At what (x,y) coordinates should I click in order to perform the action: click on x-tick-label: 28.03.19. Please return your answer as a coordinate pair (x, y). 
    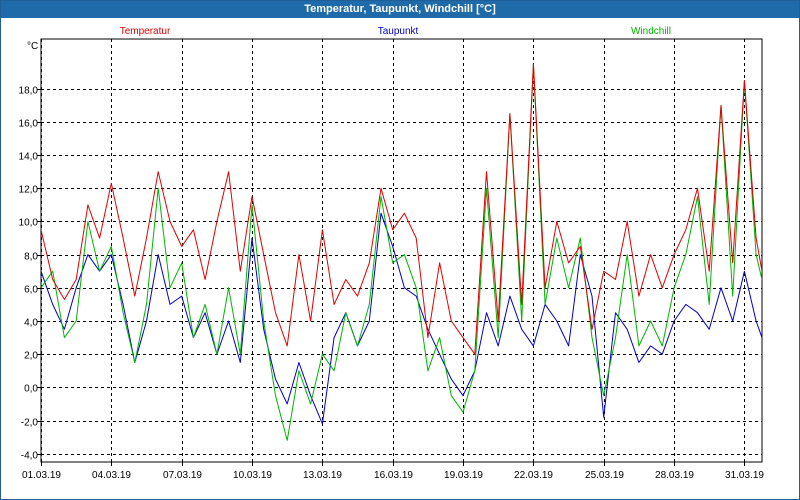
    Looking at the image, I should click on (674, 475).